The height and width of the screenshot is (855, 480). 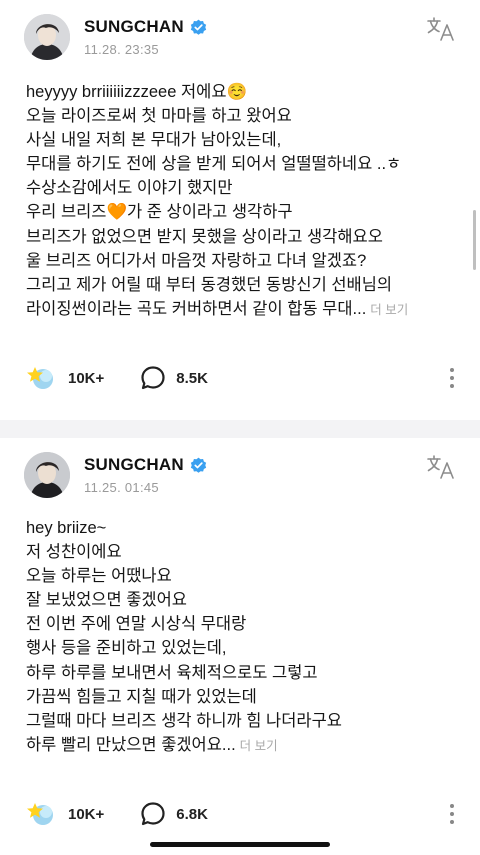 I want to click on post-line: 잘 보냈었으면 좋겠어요, so click(x=106, y=600).